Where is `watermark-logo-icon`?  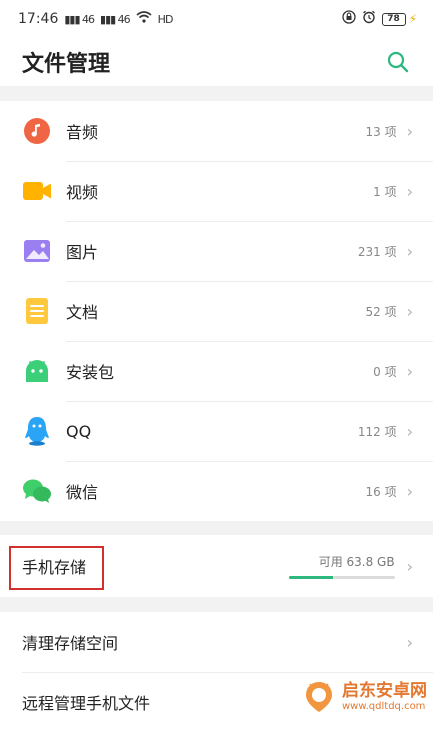
watermark-logo-icon is located at coordinates (319, 697).